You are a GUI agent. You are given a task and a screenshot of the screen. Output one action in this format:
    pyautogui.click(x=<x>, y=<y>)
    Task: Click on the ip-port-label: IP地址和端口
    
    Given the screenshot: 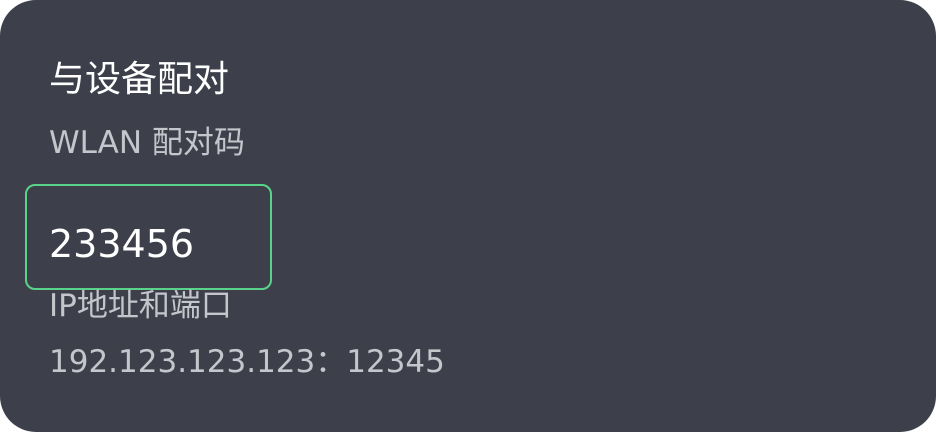 What is the action you would take?
    pyautogui.click(x=140, y=306)
    